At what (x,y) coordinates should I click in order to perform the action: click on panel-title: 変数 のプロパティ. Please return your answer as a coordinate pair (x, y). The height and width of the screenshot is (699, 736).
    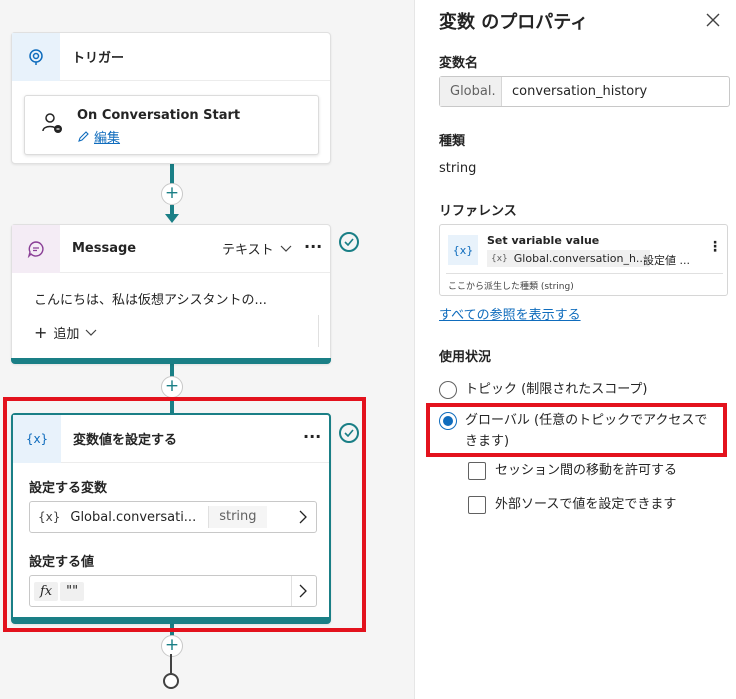
    Looking at the image, I should click on (514, 22).